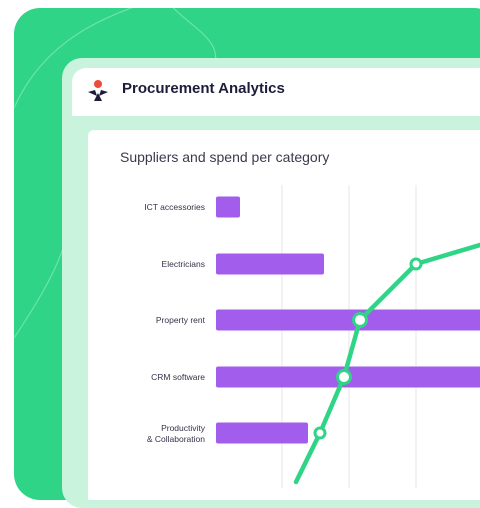  What do you see at coordinates (183, 264) in the screenshot?
I see `category-label: Electricians` at bounding box center [183, 264].